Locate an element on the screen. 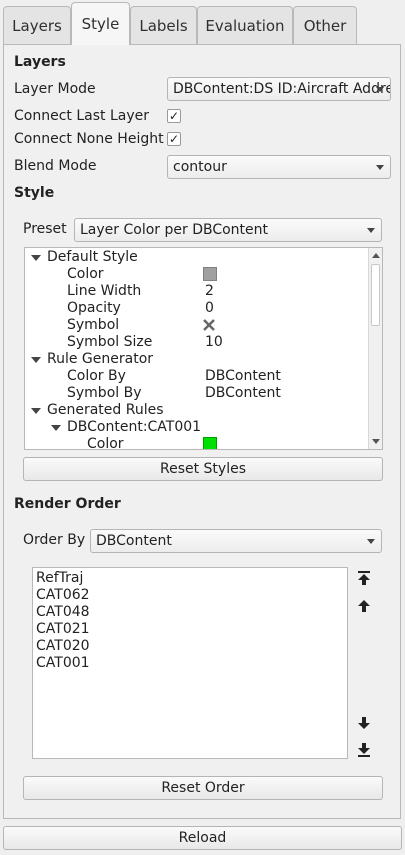  tab-label: Labels is located at coordinates (163, 25).